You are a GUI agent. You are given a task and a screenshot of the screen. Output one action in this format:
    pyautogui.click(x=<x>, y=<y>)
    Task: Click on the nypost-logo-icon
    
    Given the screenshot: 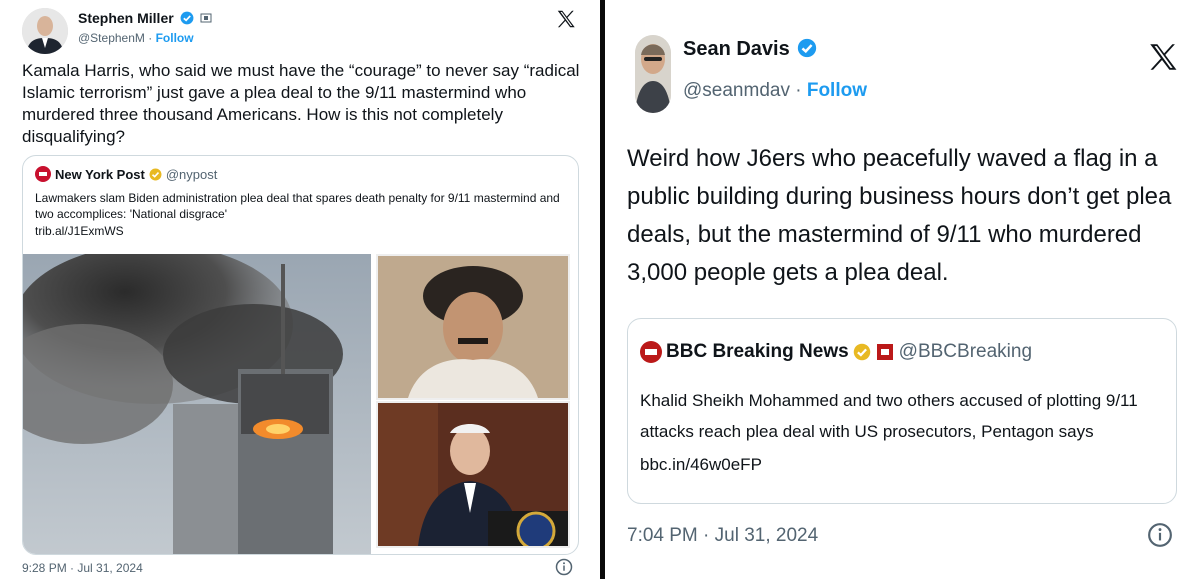 What is the action you would take?
    pyautogui.click(x=43, y=174)
    